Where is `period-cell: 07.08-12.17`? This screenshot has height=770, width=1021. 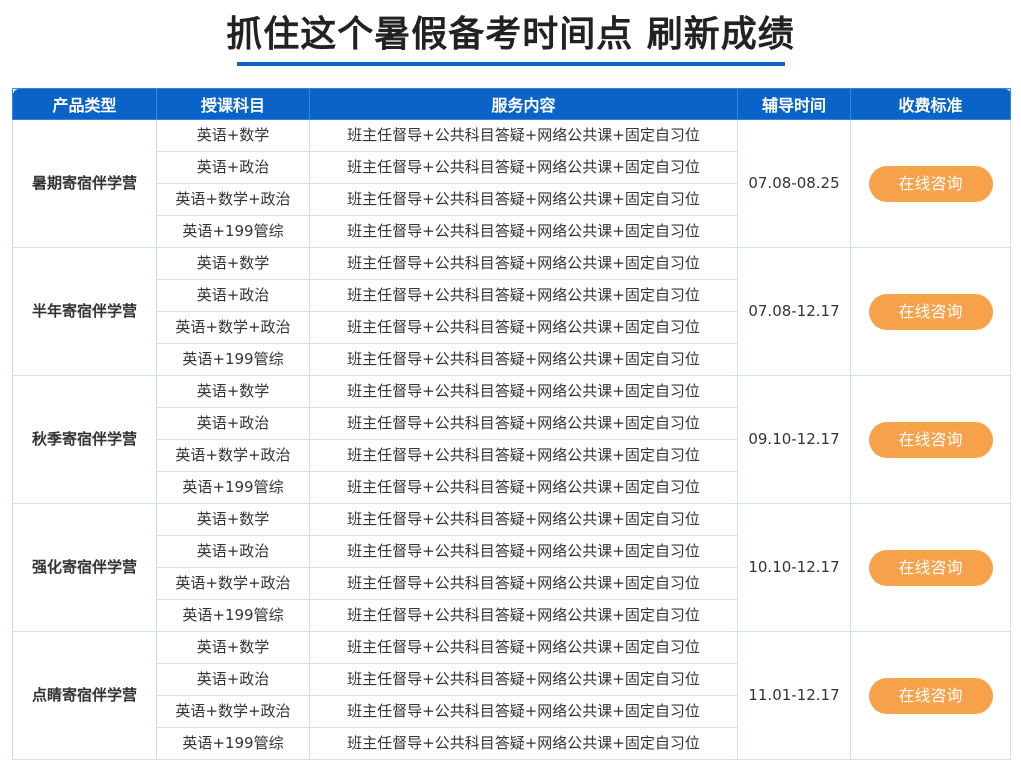 period-cell: 07.08-12.17 is located at coordinates (794, 311).